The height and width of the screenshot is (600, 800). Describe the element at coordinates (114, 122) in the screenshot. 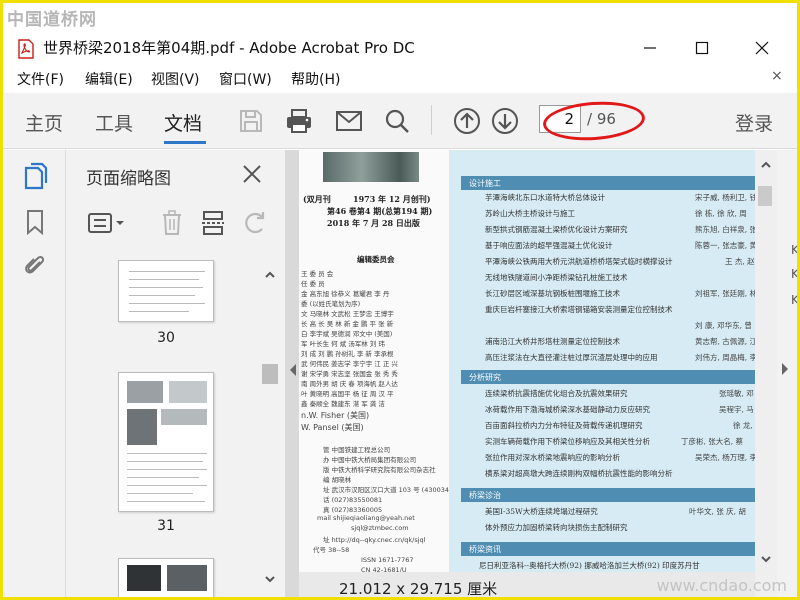

I see `tab-tools: 工具` at that location.